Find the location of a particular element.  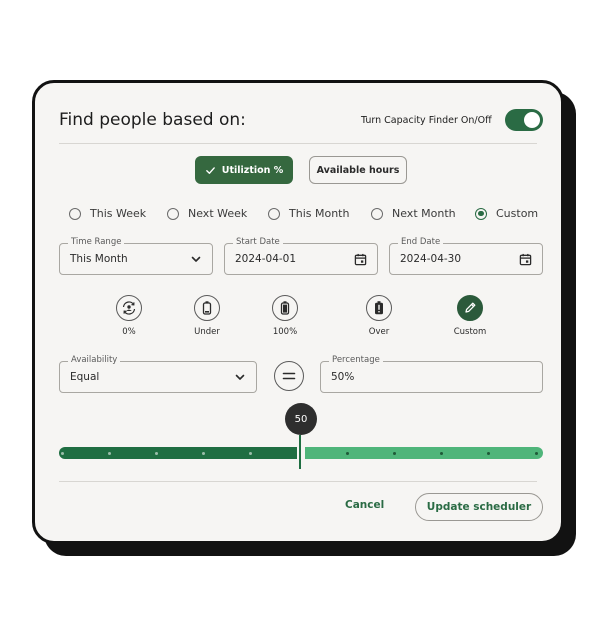

equals-icon is located at coordinates (289, 376).